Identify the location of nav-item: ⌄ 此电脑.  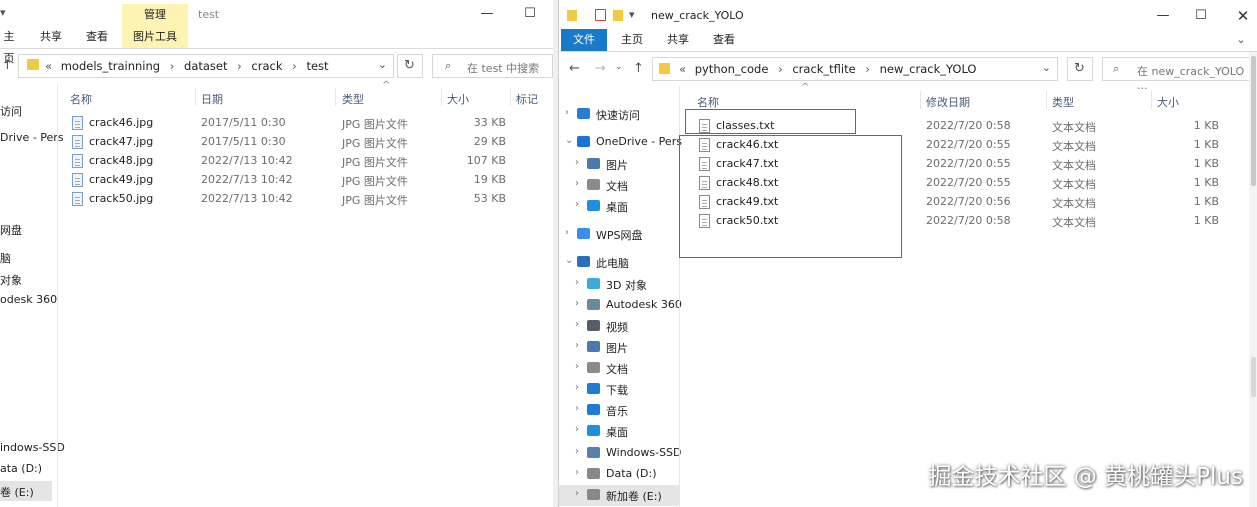
(619, 262).